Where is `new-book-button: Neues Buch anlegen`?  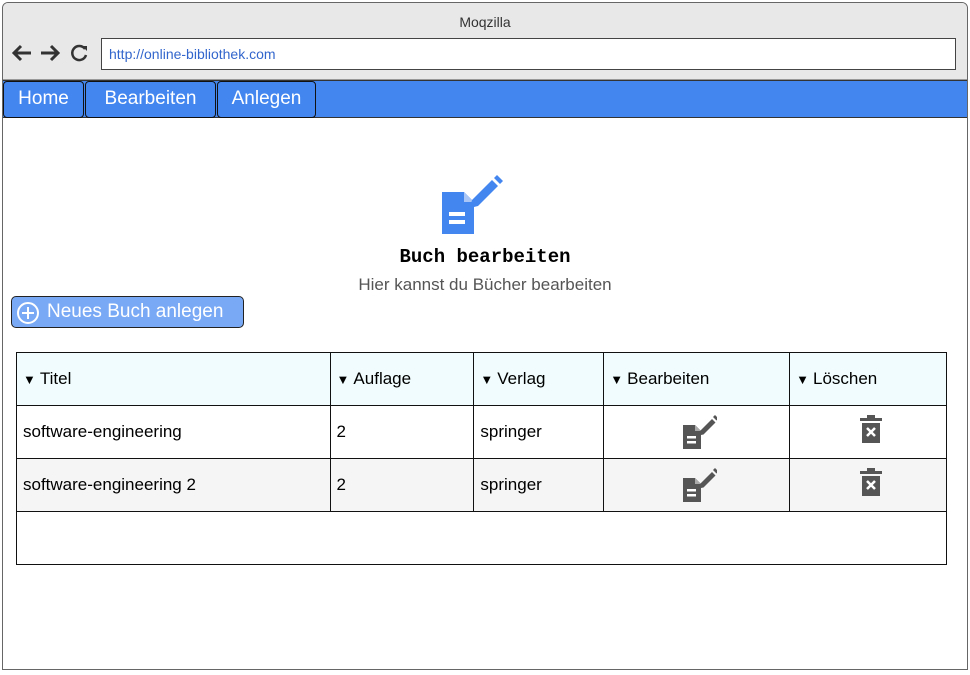
new-book-button: Neues Buch anlegen is located at coordinates (127, 312).